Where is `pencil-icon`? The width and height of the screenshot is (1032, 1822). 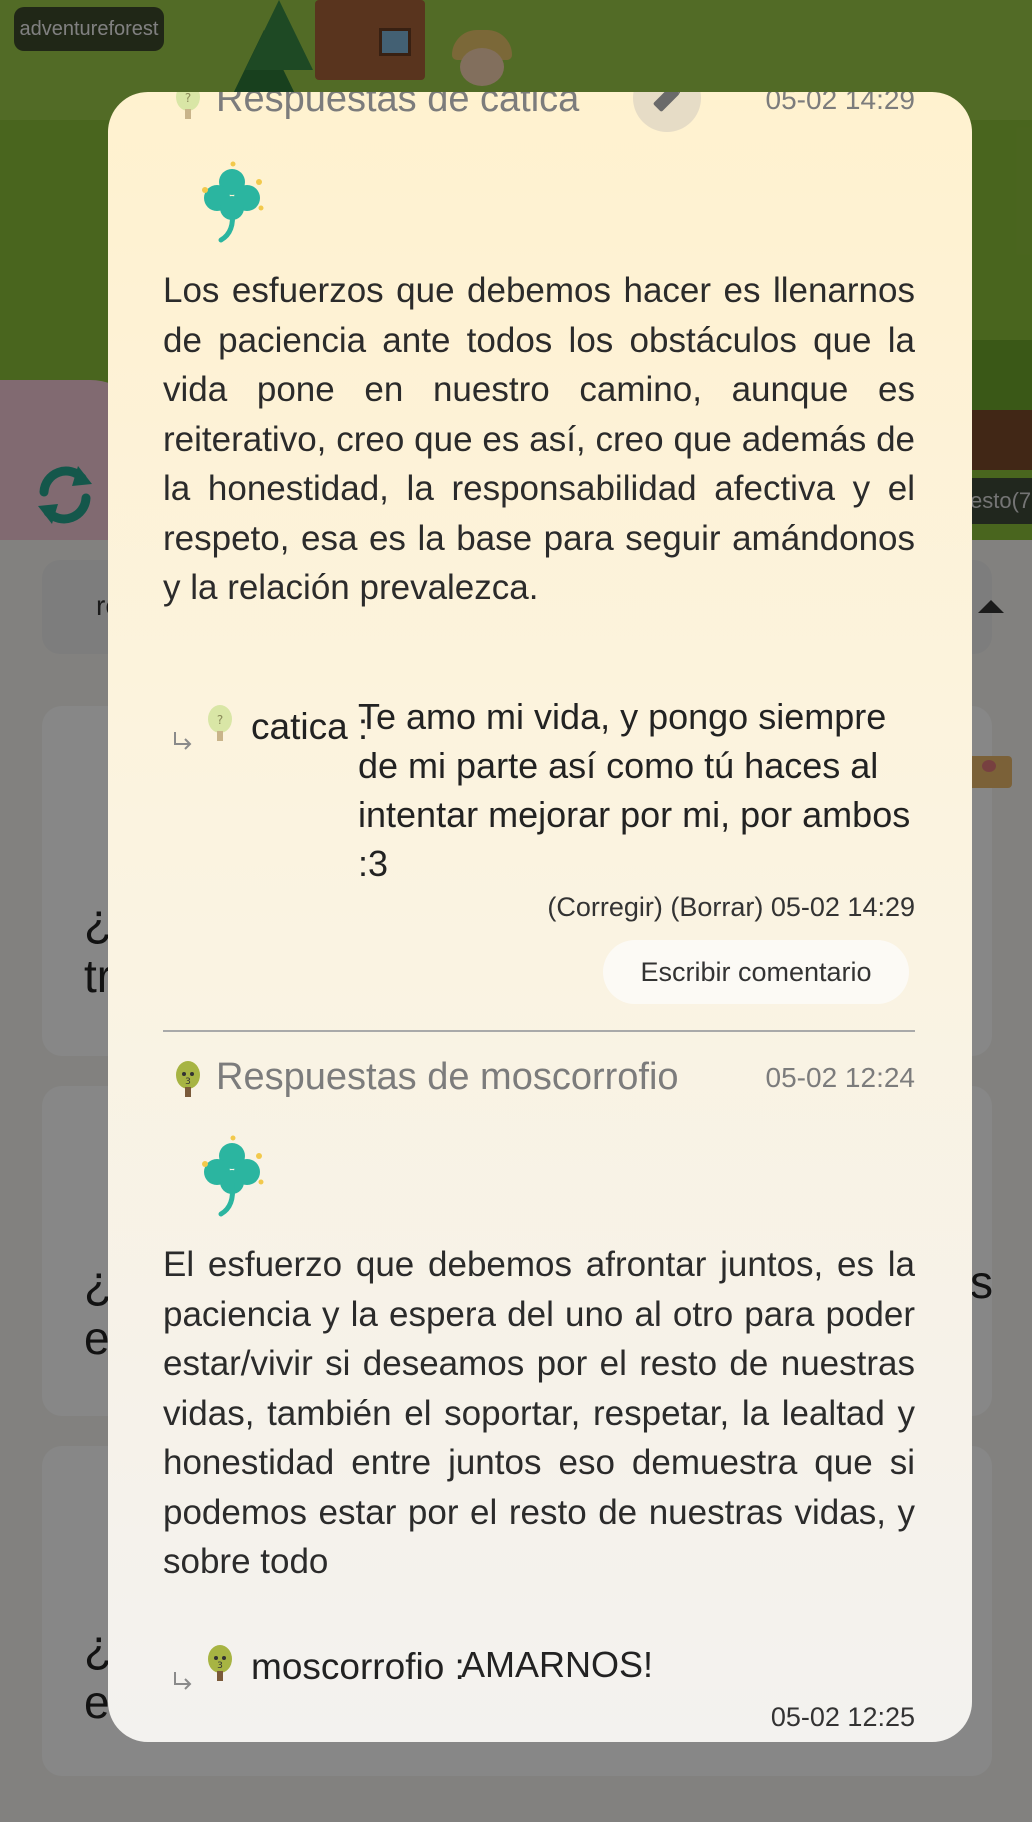 pencil-icon is located at coordinates (667, 102).